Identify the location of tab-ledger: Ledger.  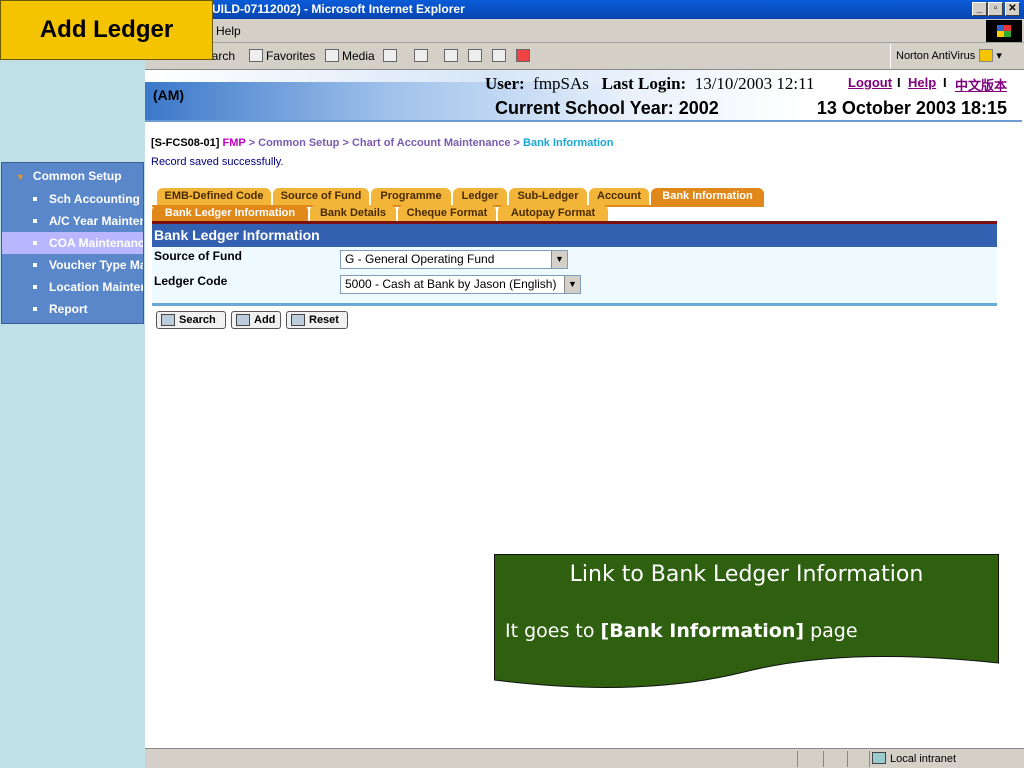
(480, 196).